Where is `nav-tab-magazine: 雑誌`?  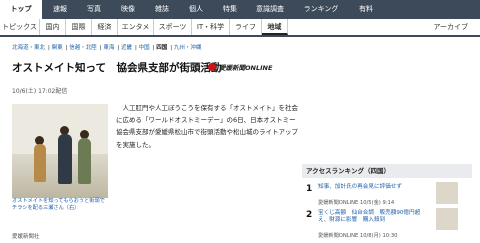 nav-tab-magazine: 雑誌 is located at coordinates (162, 9).